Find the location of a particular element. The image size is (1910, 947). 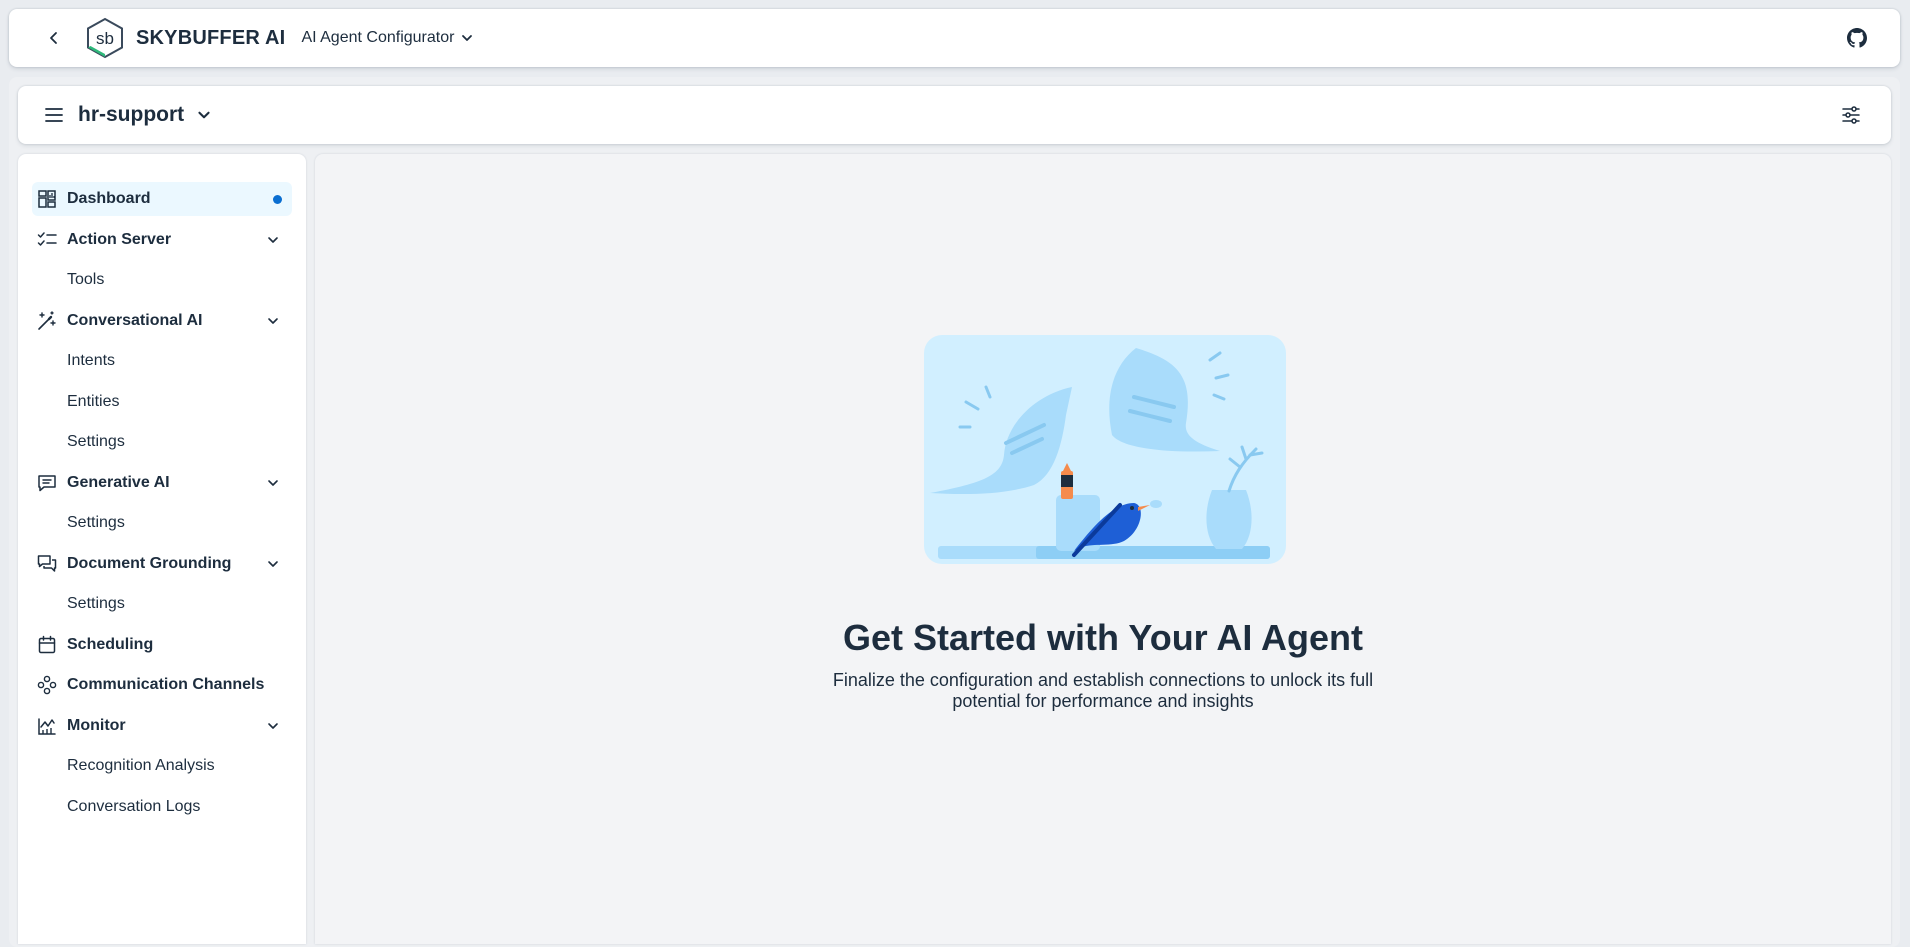

nav-item-generative-ai: Generative AI is located at coordinates (162, 483).